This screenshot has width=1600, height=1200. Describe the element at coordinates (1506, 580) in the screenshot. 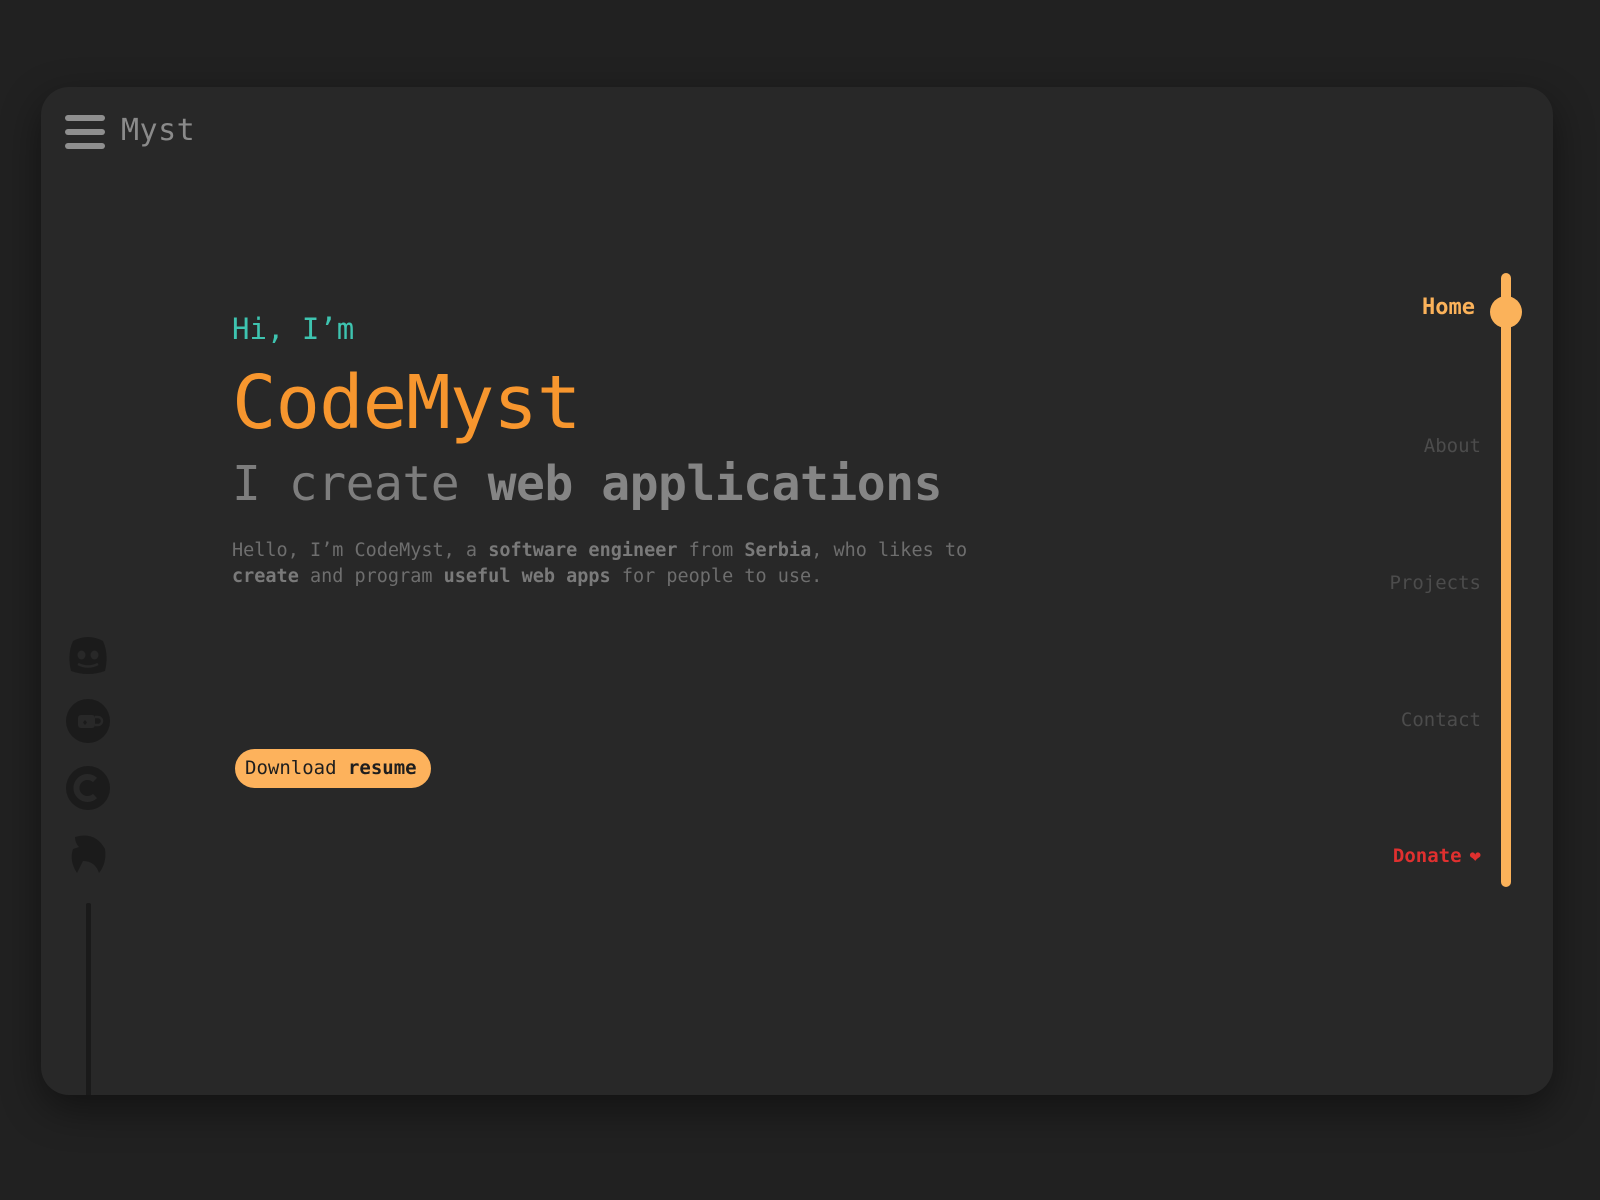

I see `nav-scroll-track` at that location.